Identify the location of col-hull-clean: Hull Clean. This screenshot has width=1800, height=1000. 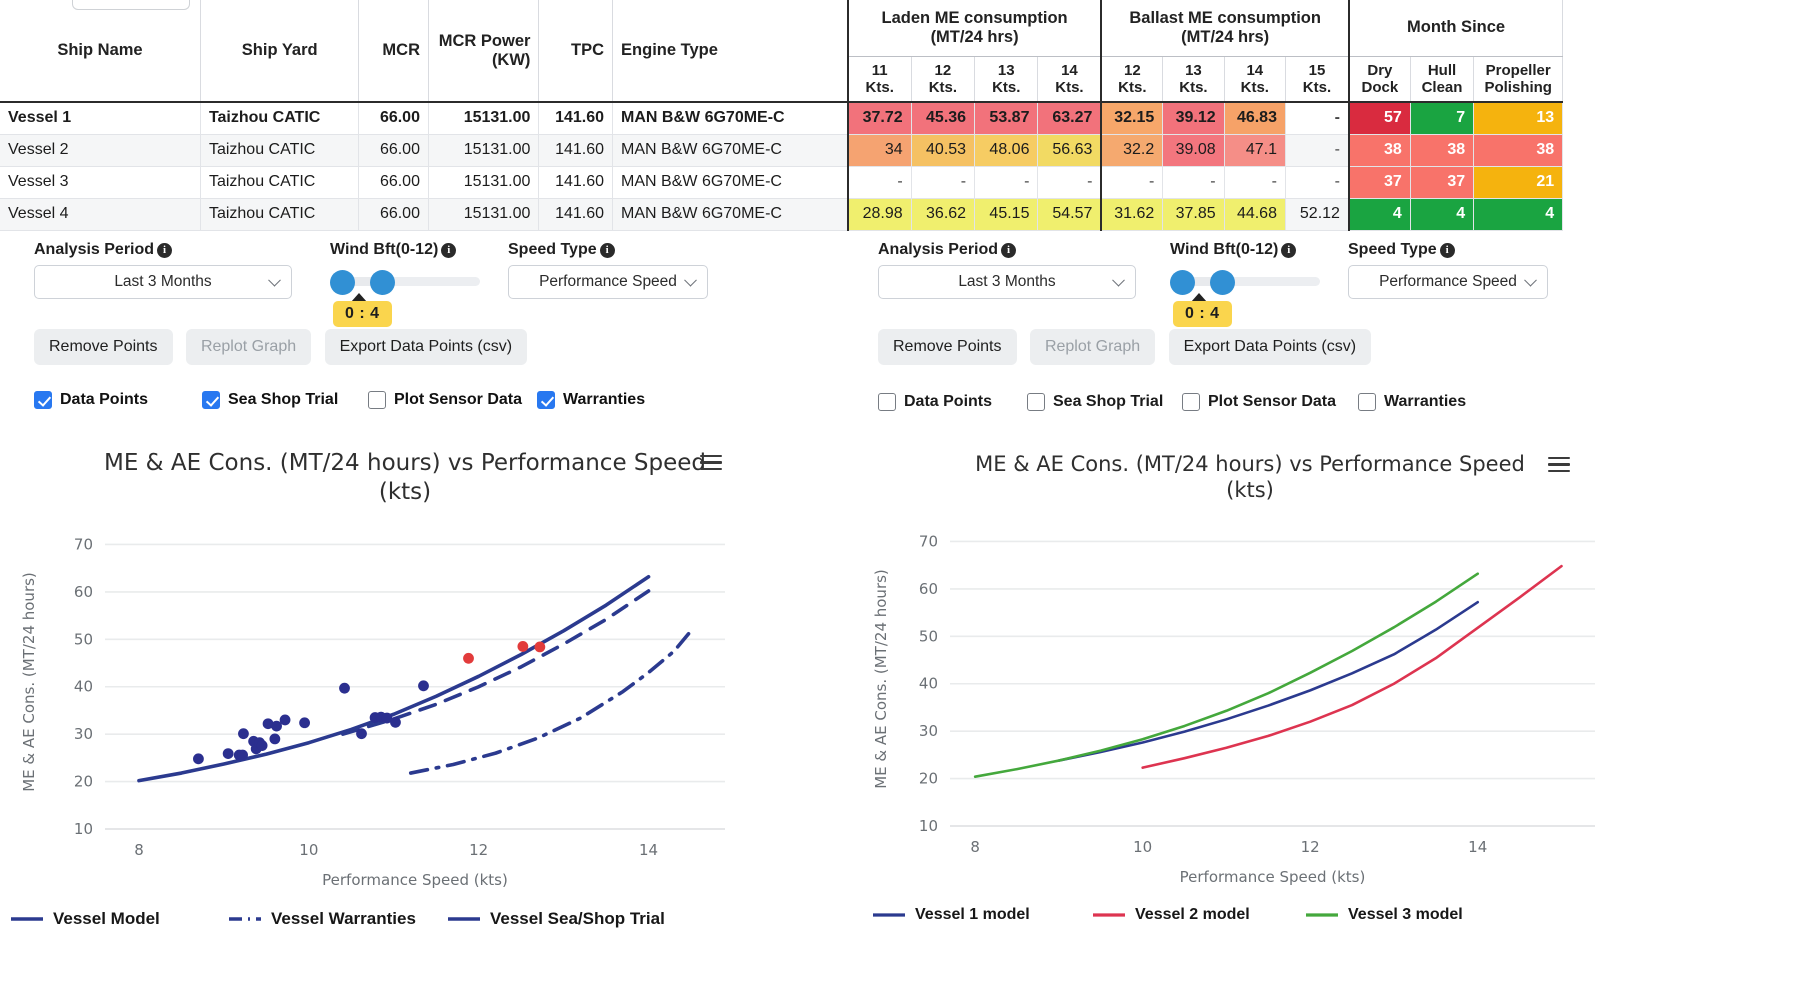
(1442, 79).